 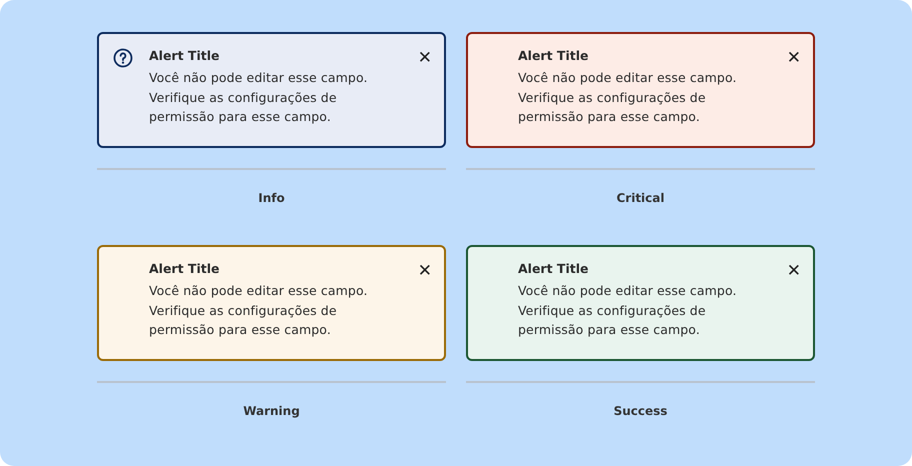 What do you see at coordinates (640, 411) in the screenshot?
I see `variant-caption: Success` at bounding box center [640, 411].